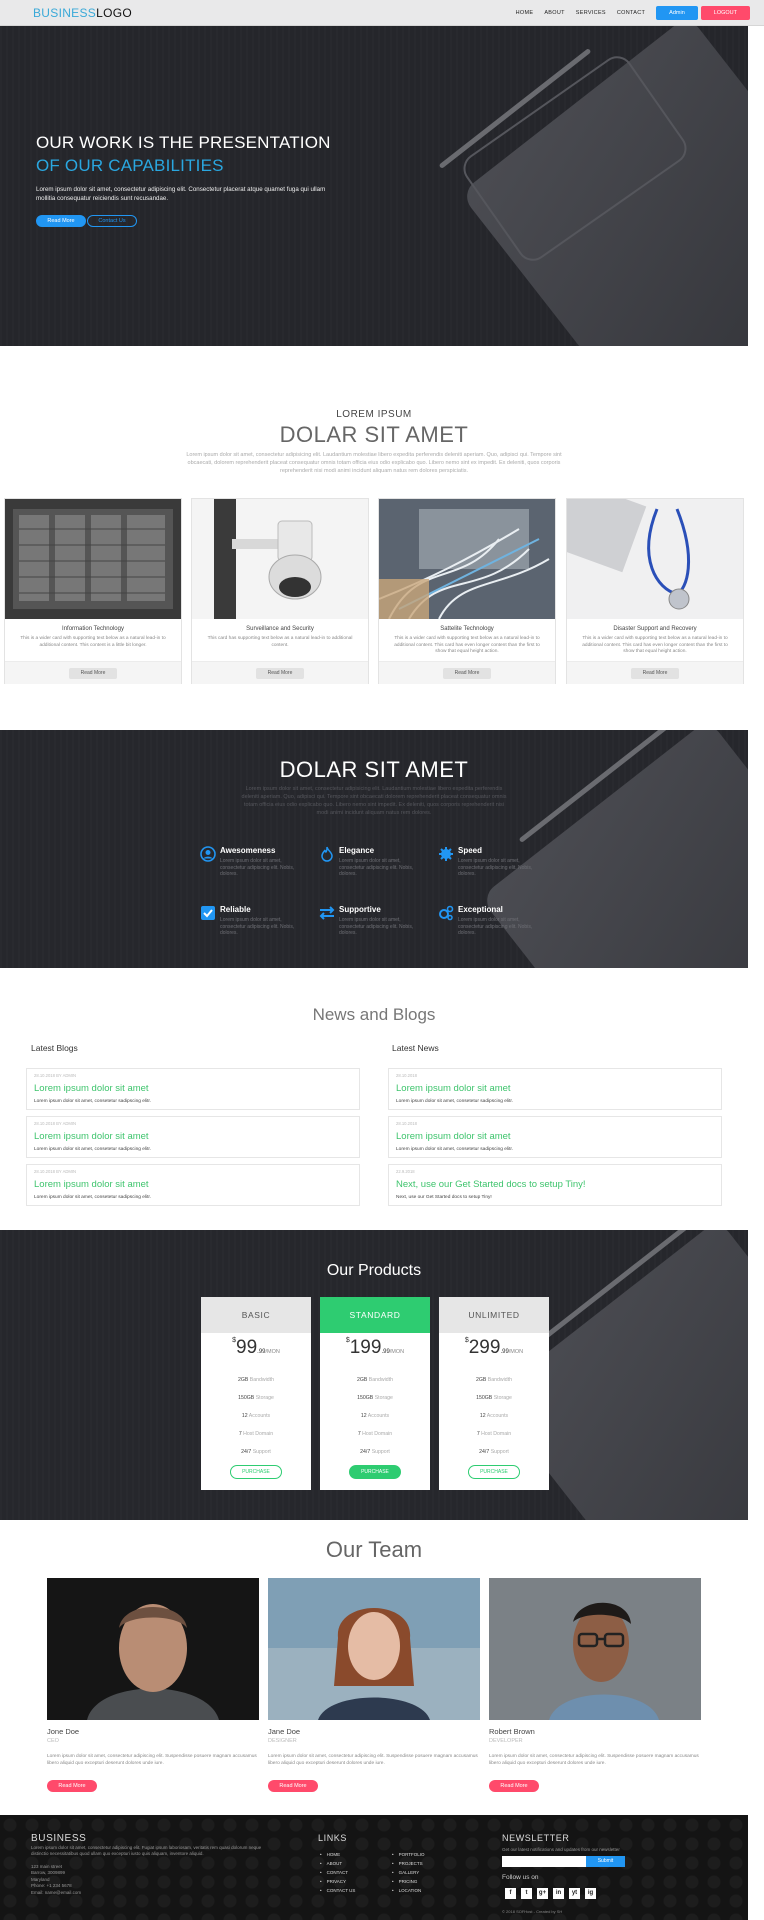 This screenshot has width=764, height=1920. I want to click on logout-button: LOGOUT, so click(725, 13).